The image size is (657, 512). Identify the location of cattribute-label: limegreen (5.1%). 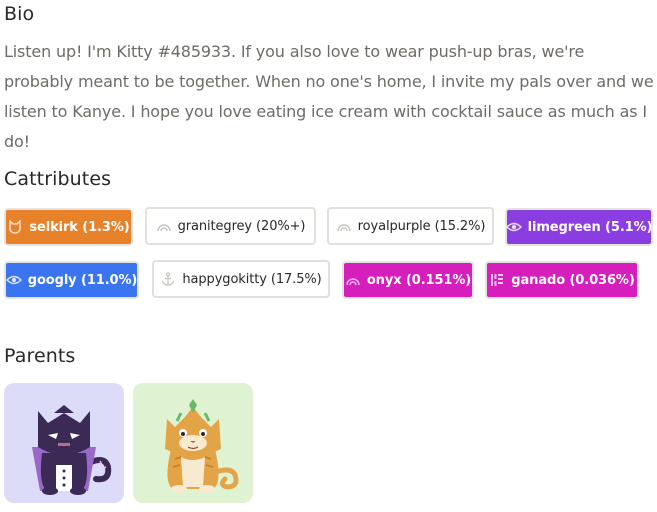
(590, 227).